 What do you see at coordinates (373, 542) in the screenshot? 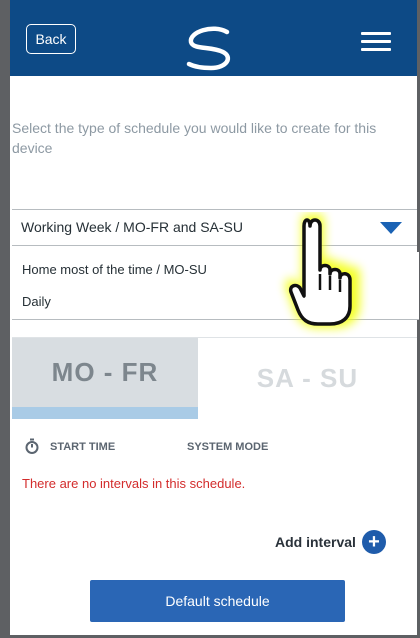
I see `plus-icon: +` at bounding box center [373, 542].